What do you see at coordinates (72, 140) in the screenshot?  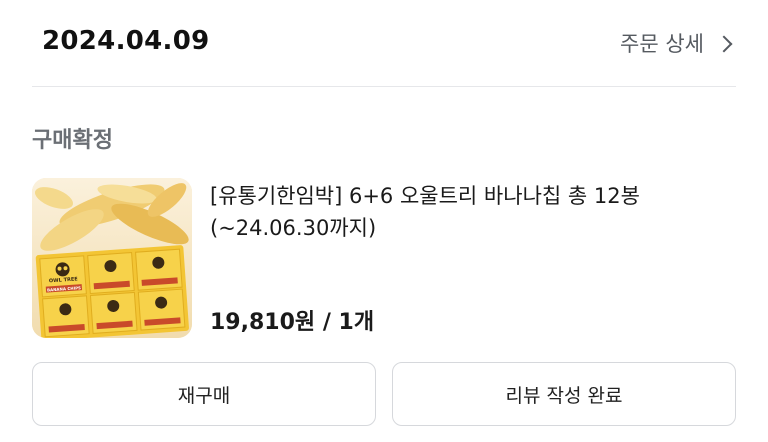 I see `order-status: 구매확정` at bounding box center [72, 140].